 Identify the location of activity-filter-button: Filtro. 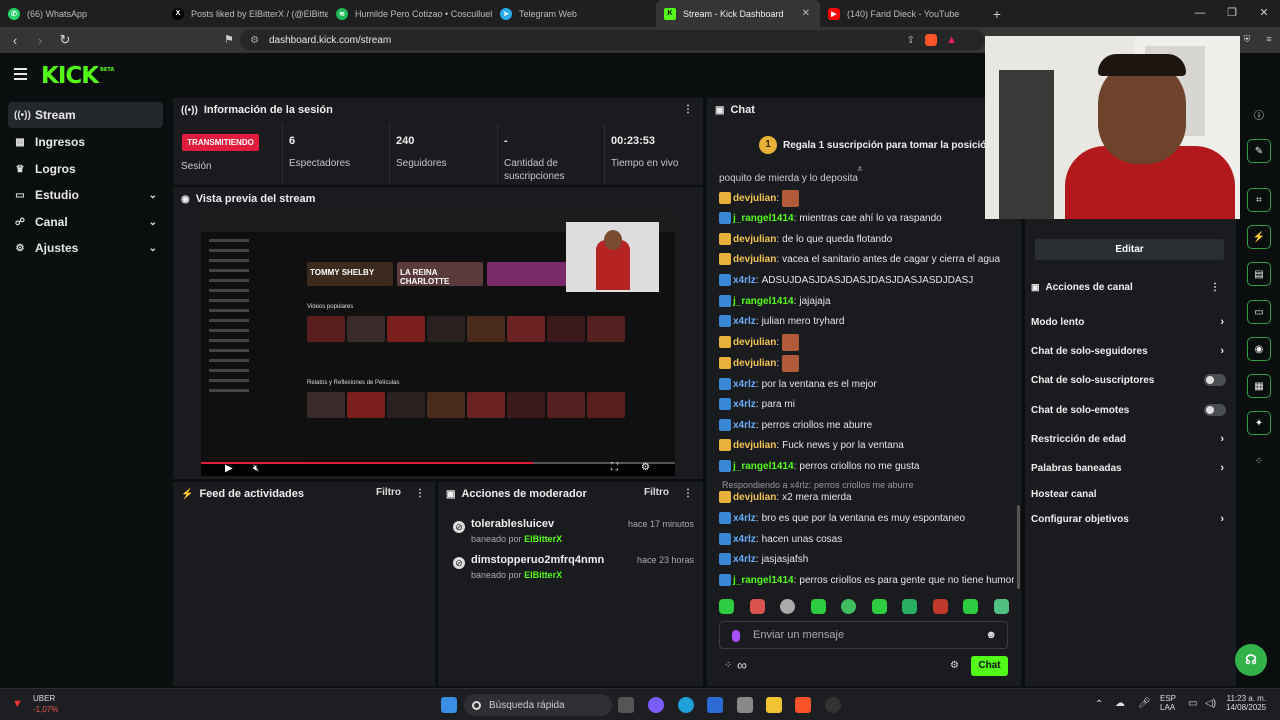
(388, 492).